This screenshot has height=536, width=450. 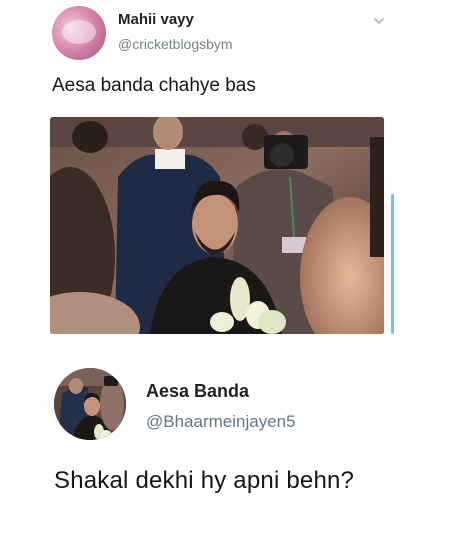 I want to click on reply-text: Shakal dekhi hy apni behn?, so click(x=204, y=480).